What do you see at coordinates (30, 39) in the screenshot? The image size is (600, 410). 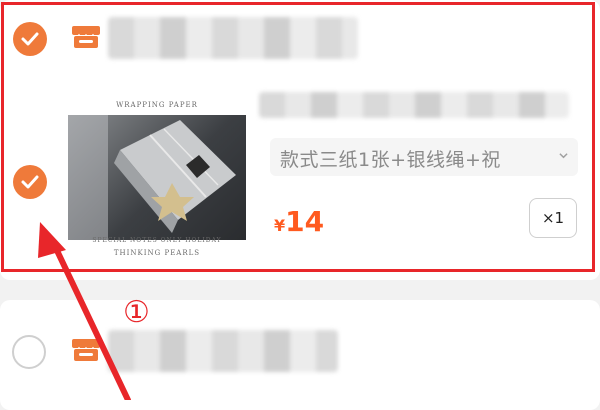 I see `store-select-checkbox-checked-icon` at bounding box center [30, 39].